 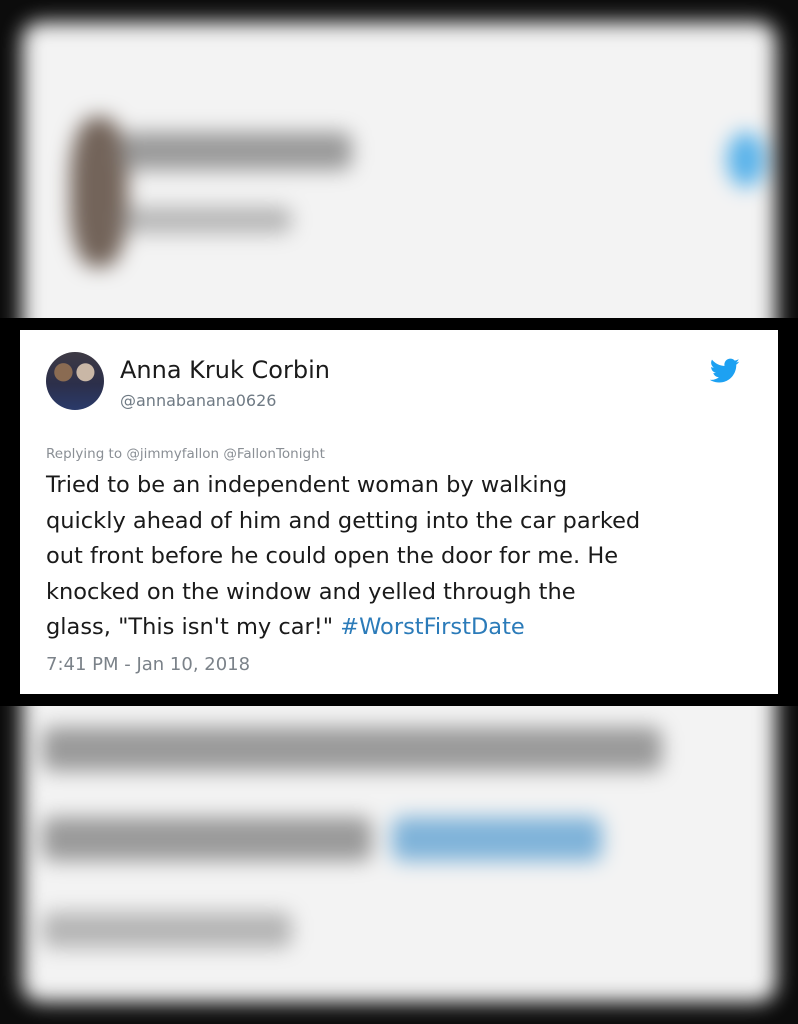 What do you see at coordinates (225, 370) in the screenshot?
I see `display-name: Anna Kruk Corbin` at bounding box center [225, 370].